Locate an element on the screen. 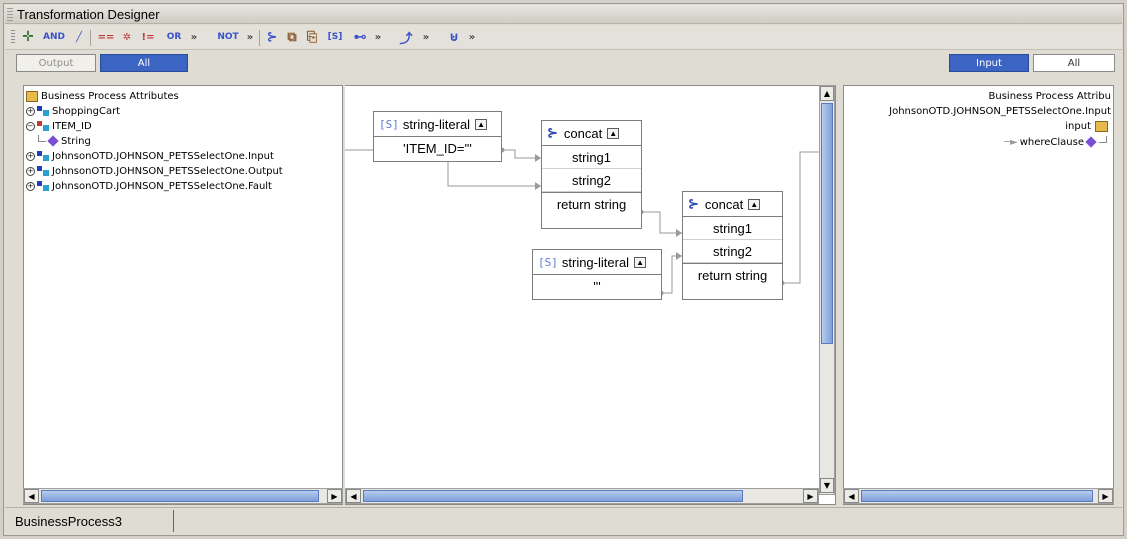 The height and width of the screenshot is (539, 1127). concat-node-2: ⊱ concat ▲ string1 string2 return string is located at coordinates (732, 245).